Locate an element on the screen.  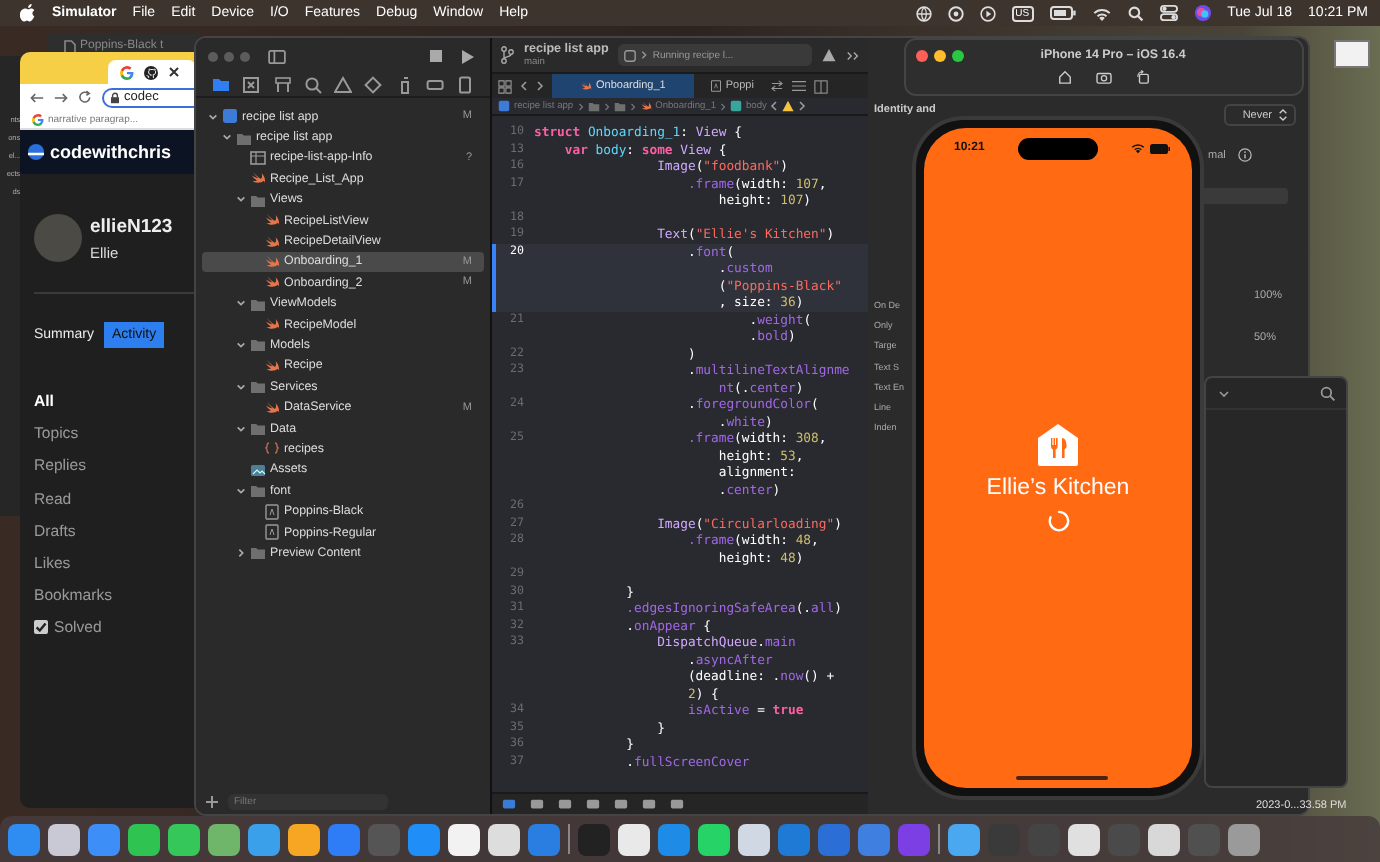
braces-file-icon is located at coordinates (272, 448).